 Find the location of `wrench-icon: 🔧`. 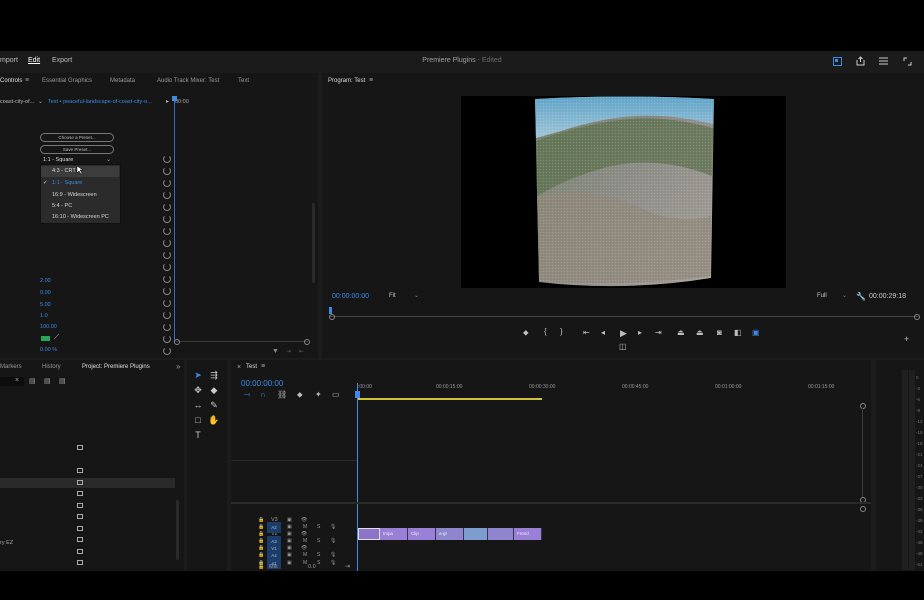

wrench-icon: 🔧 is located at coordinates (861, 296).